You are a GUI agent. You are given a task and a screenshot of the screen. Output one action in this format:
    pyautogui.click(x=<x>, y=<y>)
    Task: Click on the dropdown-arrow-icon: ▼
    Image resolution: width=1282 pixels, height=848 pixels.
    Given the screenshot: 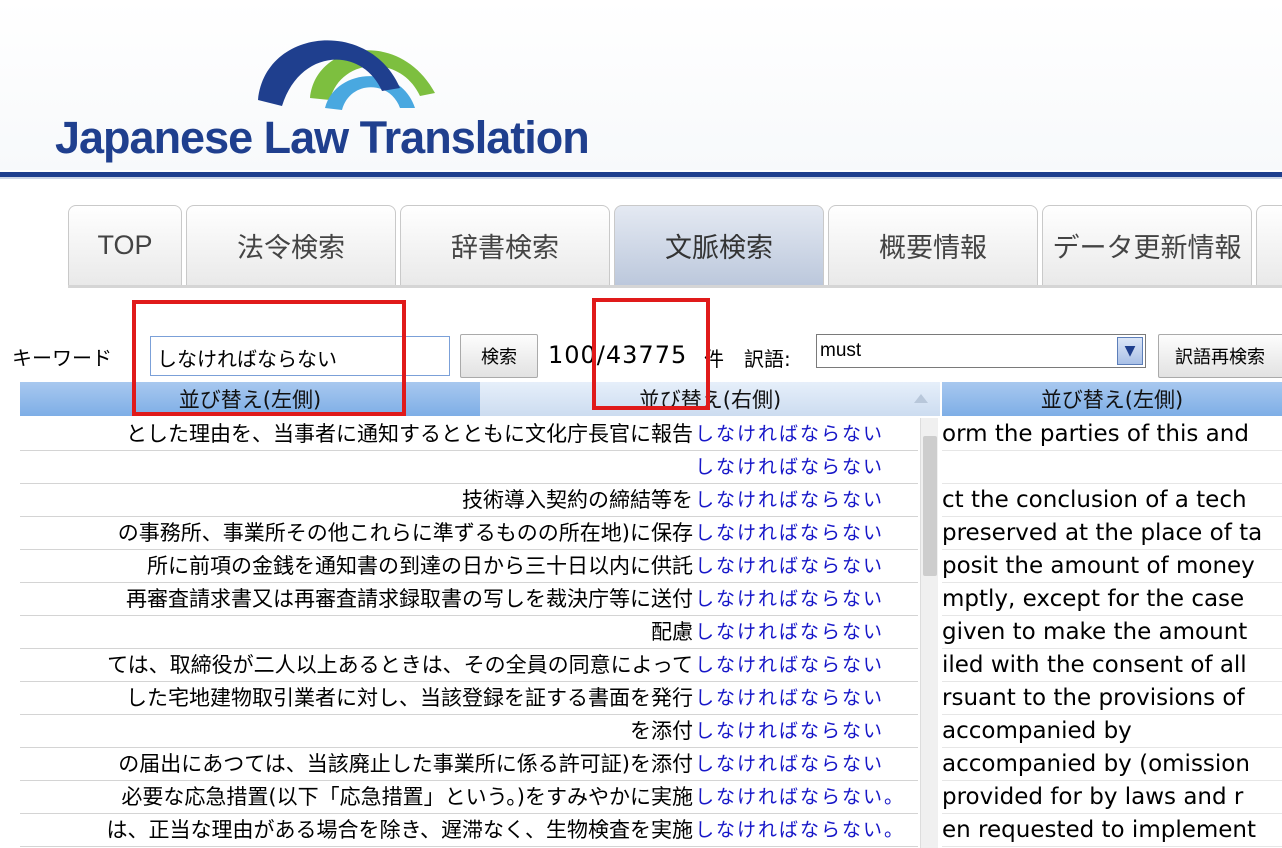 What is the action you would take?
    pyautogui.click(x=1130, y=351)
    